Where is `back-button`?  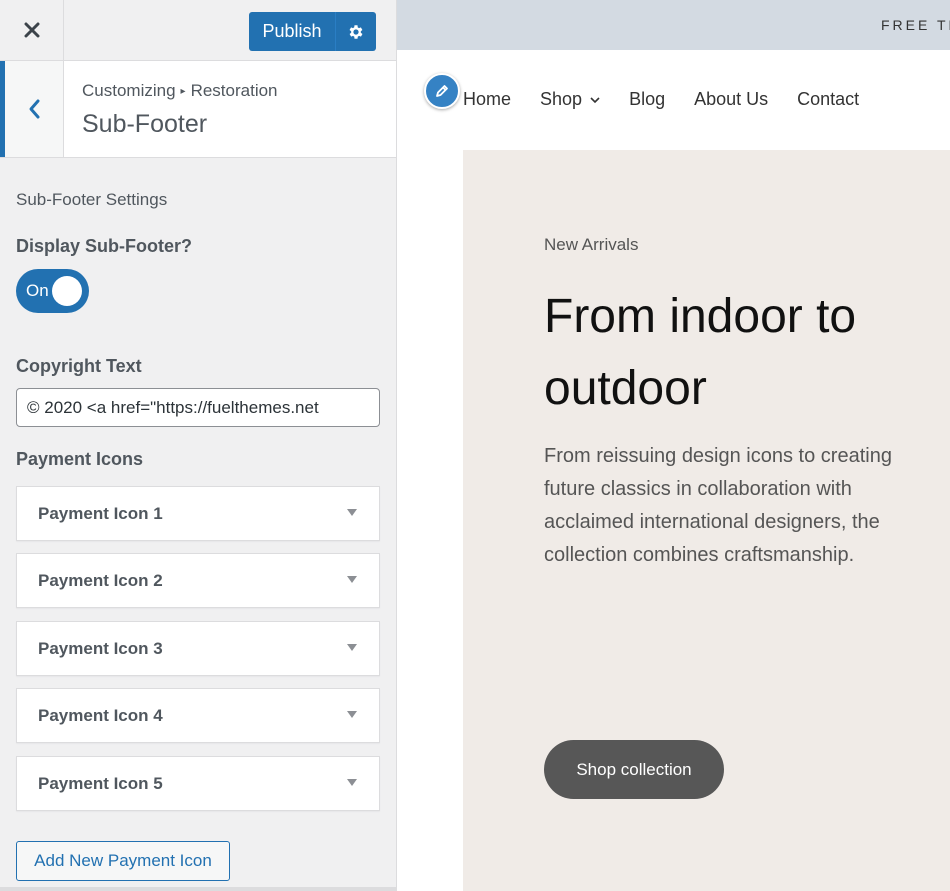 back-button is located at coordinates (32, 109).